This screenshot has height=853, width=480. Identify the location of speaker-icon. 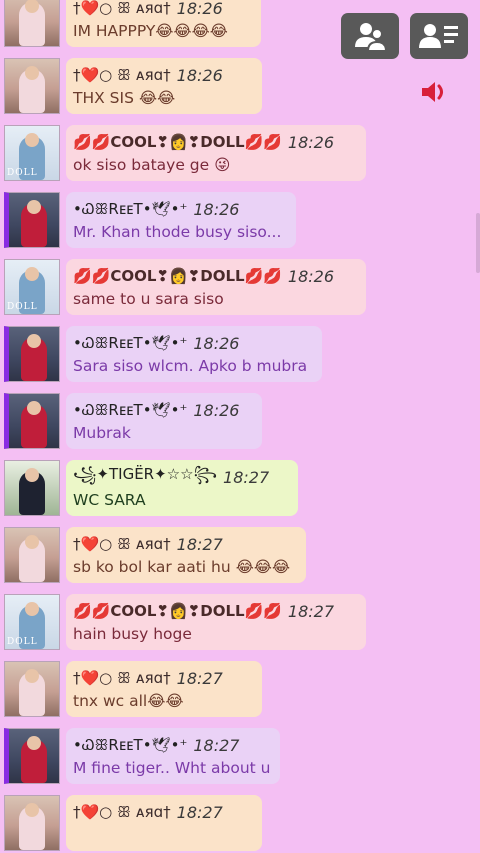
(436, 92).